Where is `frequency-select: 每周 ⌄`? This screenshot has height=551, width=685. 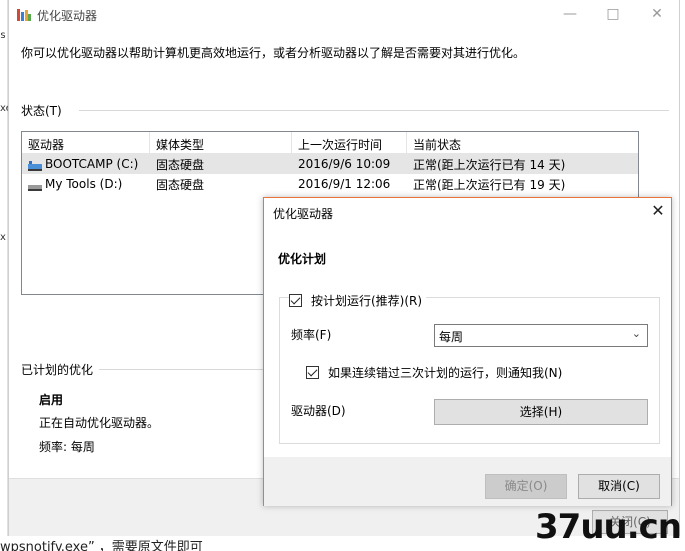 frequency-select: 每周 ⌄ is located at coordinates (541, 335).